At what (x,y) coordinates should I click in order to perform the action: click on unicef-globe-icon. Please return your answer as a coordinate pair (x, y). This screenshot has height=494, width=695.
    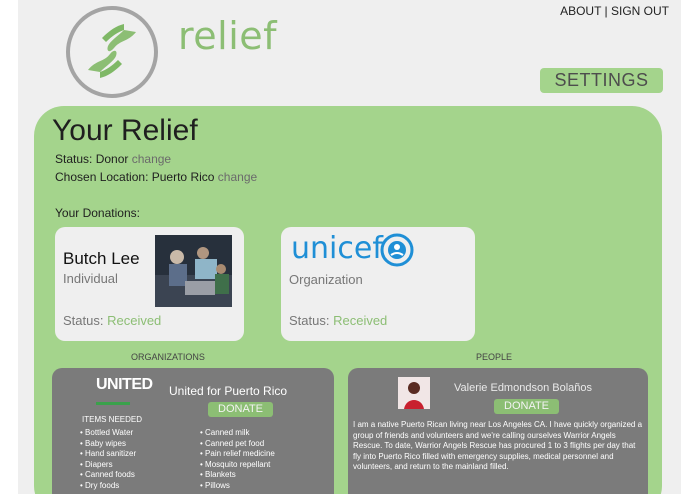
    Looking at the image, I should click on (397, 250).